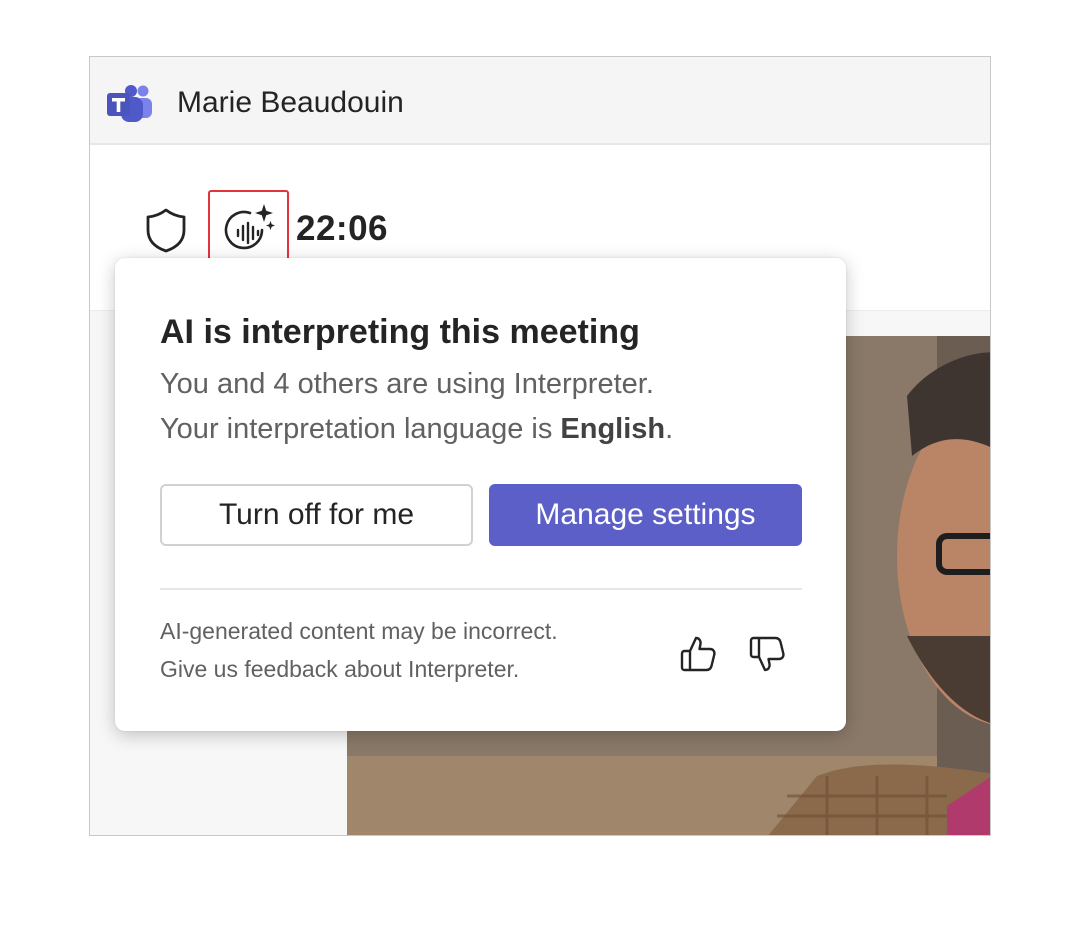 This screenshot has width=1080, height=925. Describe the element at coordinates (481, 589) in the screenshot. I see `divider` at that location.